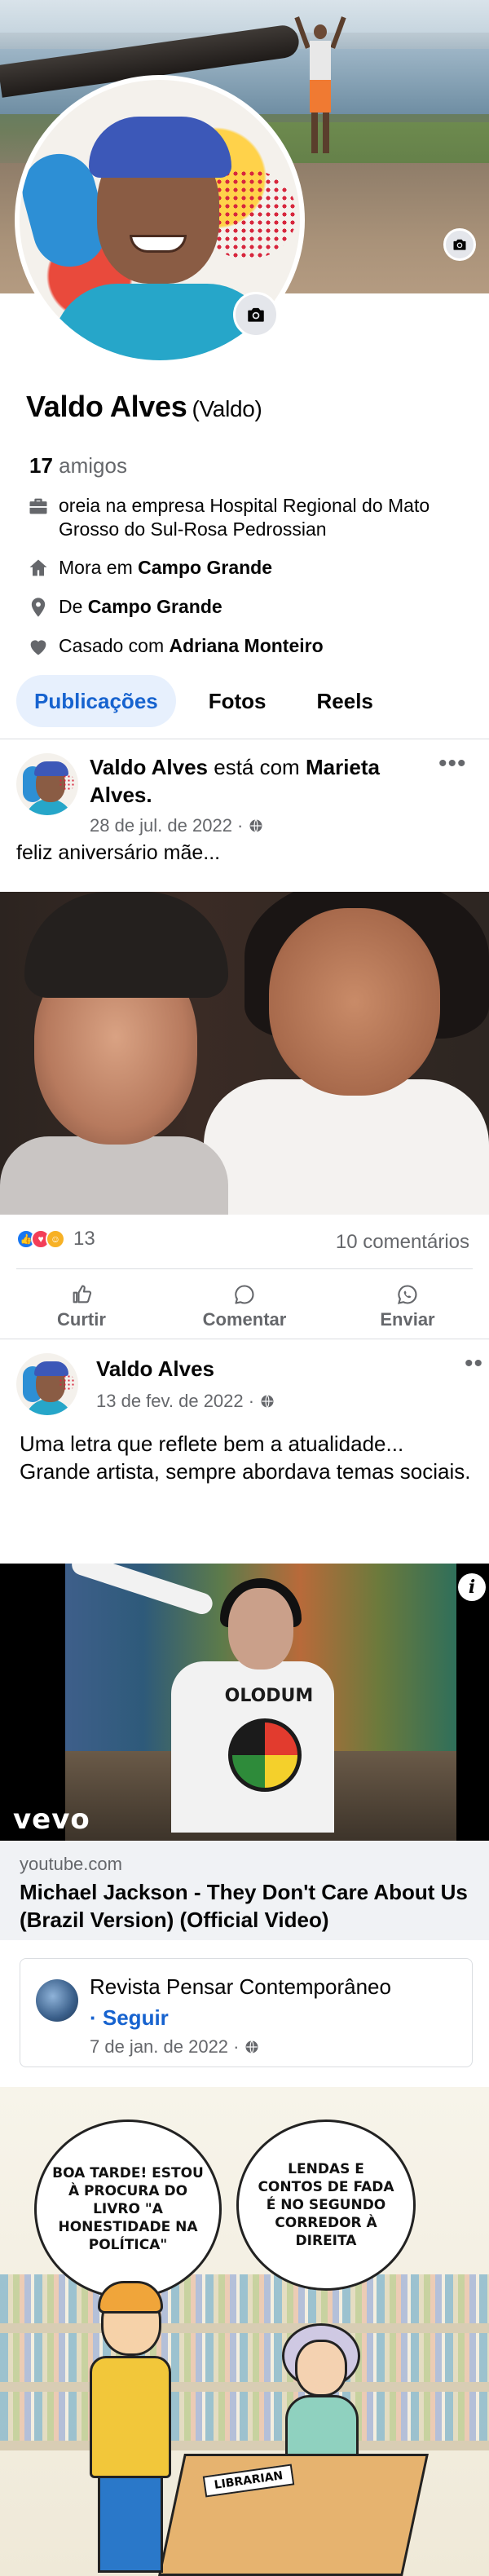  Describe the element at coordinates (407, 1319) in the screenshot. I see `share-label: Enviar` at that location.